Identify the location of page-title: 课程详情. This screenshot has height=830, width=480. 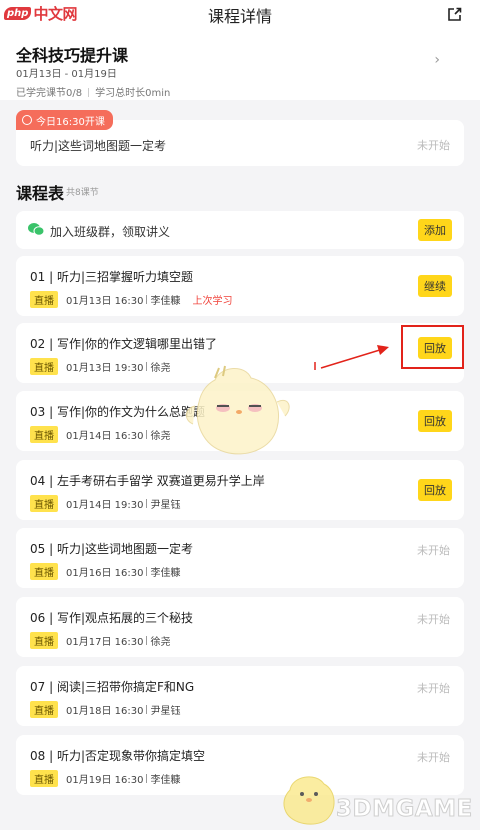
(239, 16).